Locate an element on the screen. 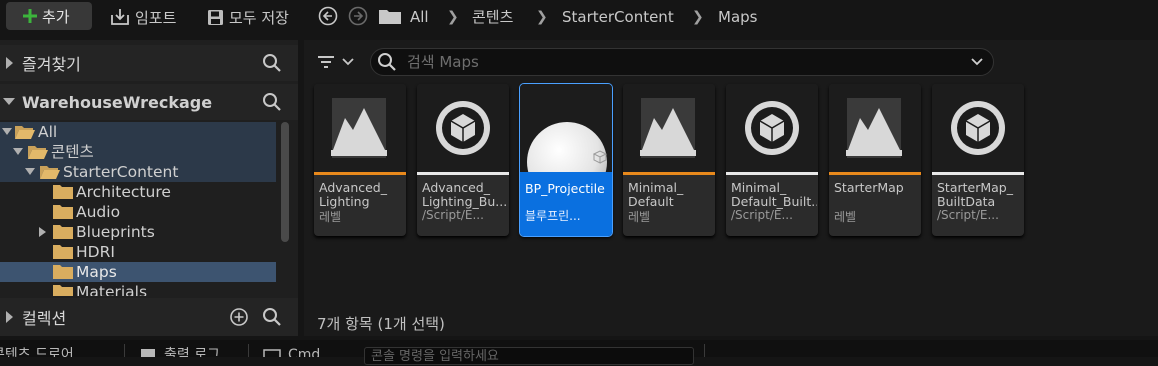  tree-item-materials: Materials is located at coordinates (138, 289).